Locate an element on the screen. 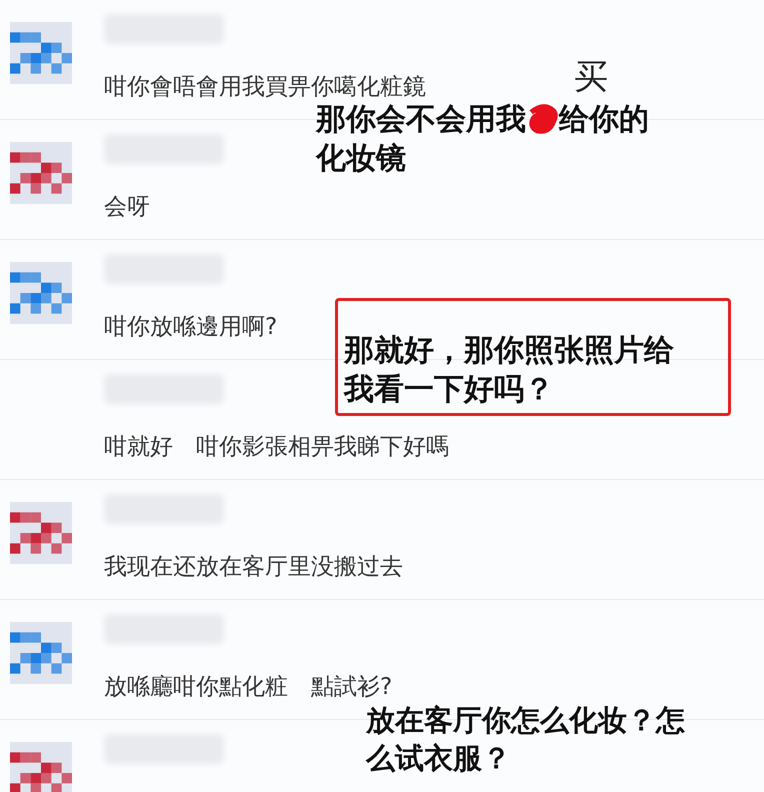 This screenshot has width=764, height=792. annotation-text: 给你的 is located at coordinates (604, 120).